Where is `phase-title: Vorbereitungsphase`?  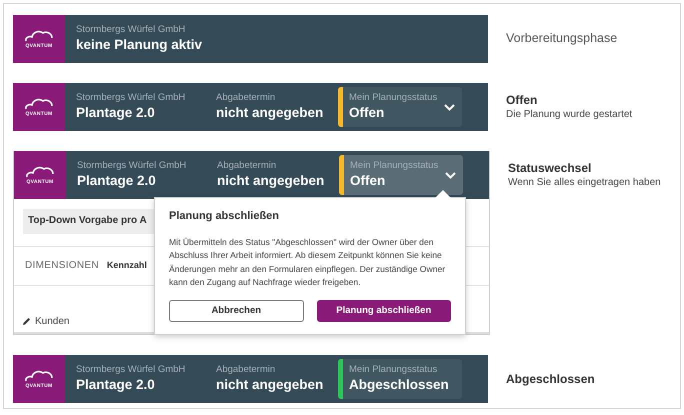
phase-title: Vorbereitungsphase is located at coordinates (562, 39).